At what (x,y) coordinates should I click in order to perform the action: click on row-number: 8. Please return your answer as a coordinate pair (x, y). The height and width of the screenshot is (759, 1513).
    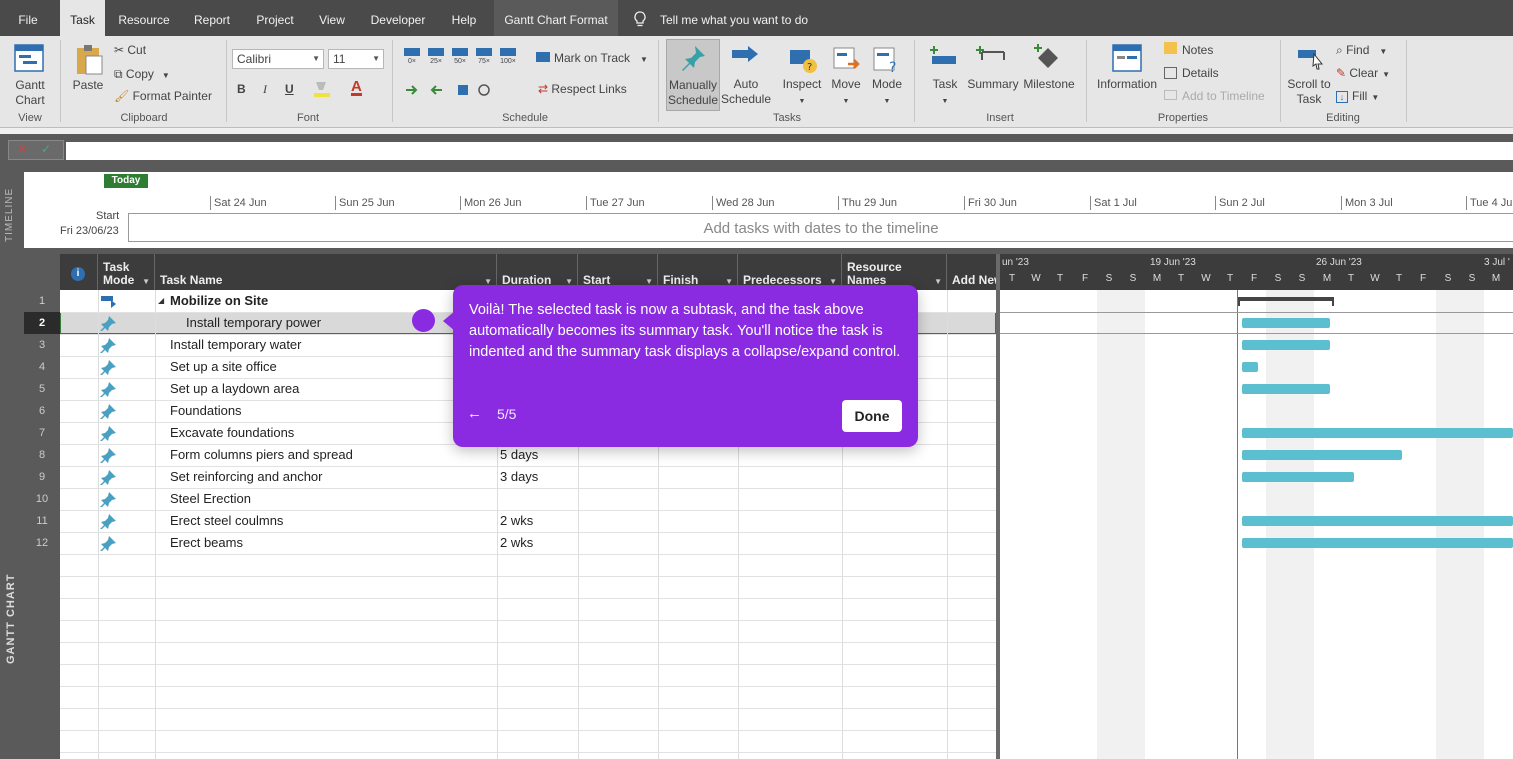
    Looking at the image, I should click on (42, 455).